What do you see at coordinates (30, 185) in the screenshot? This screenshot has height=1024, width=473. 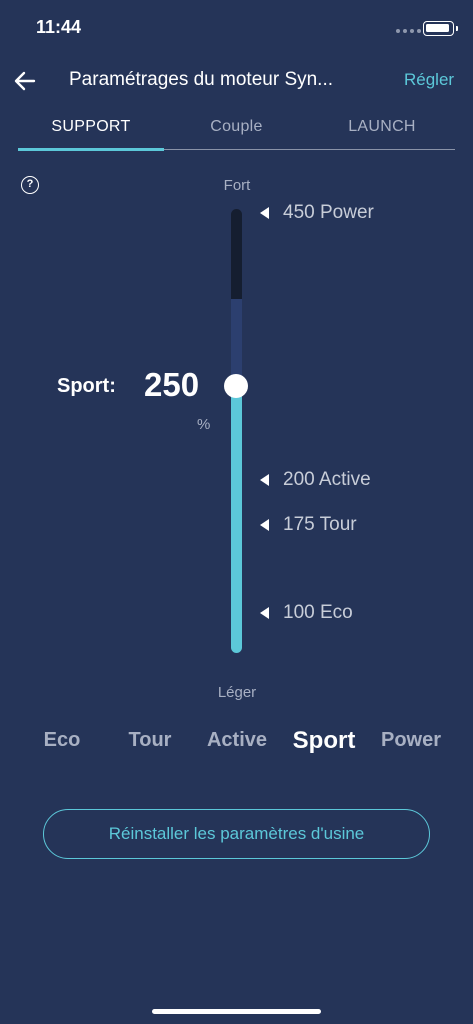 I see `question-circle-icon: ?` at bounding box center [30, 185].